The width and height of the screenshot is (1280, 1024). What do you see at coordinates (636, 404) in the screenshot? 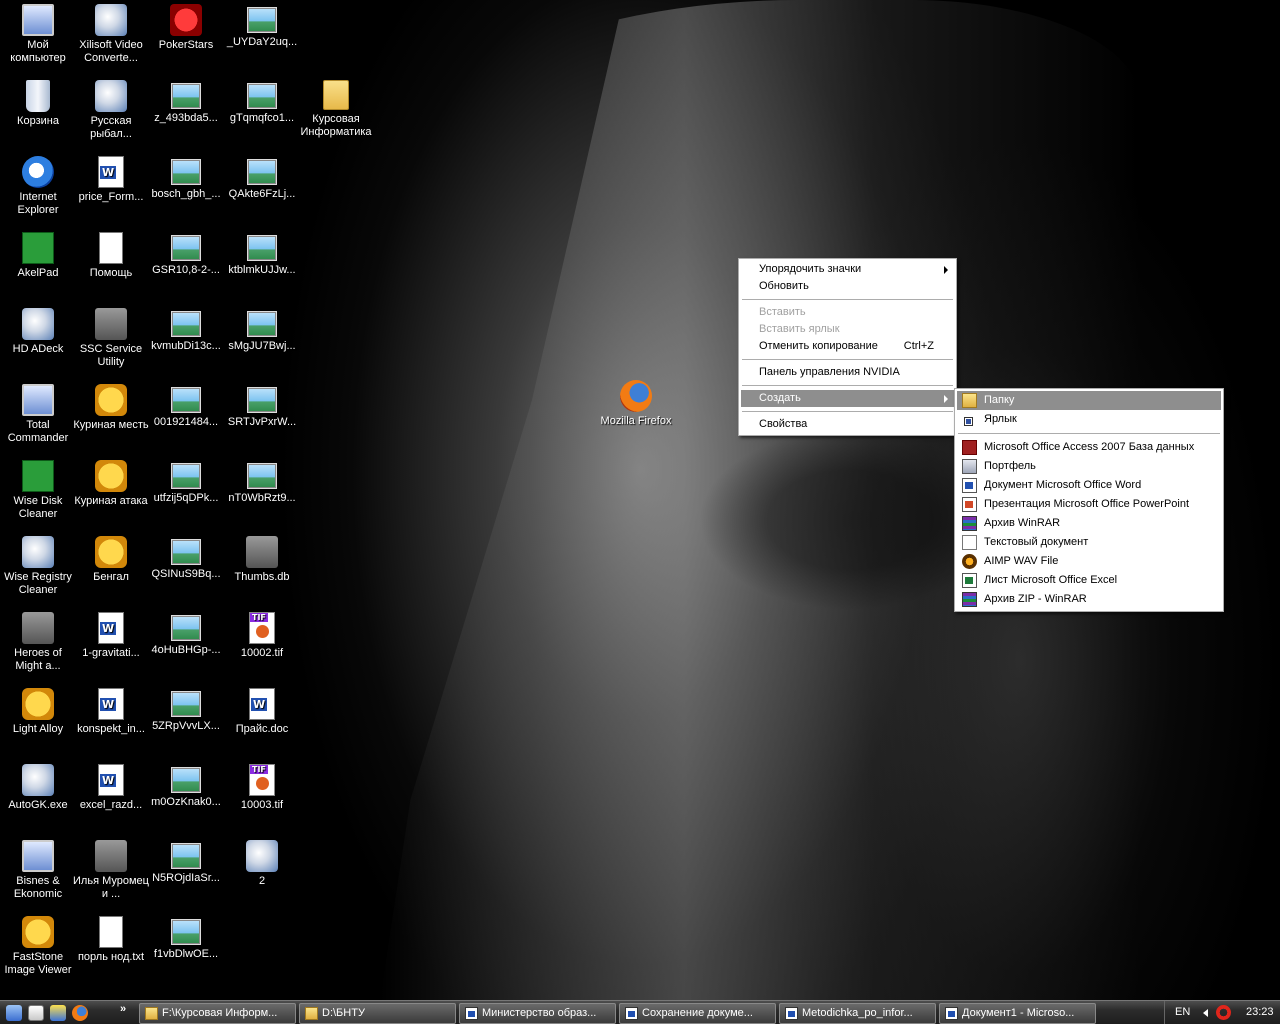
I see `desktop-icon-firefox: Mozilla Firefox` at bounding box center [636, 404].